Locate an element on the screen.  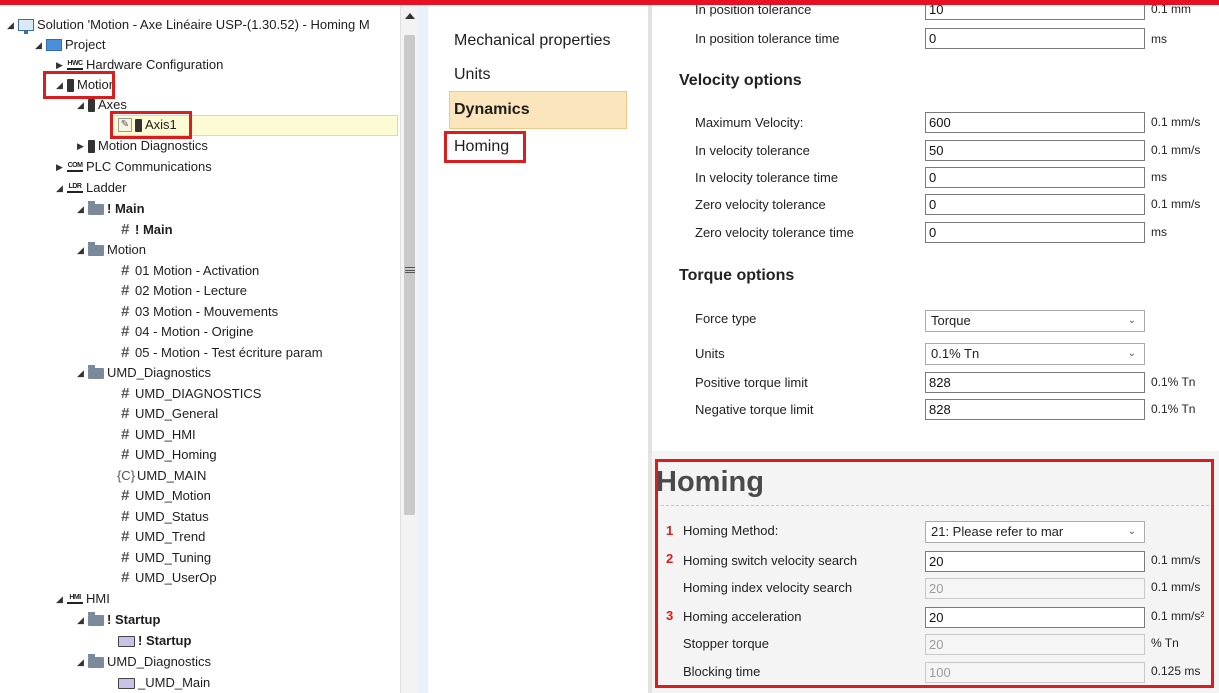
field-label: Zero velocity tolerance is located at coordinates (760, 204).